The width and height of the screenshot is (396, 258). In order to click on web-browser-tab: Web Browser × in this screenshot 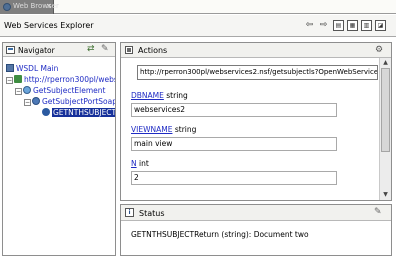, I will do `click(29, 7)`.